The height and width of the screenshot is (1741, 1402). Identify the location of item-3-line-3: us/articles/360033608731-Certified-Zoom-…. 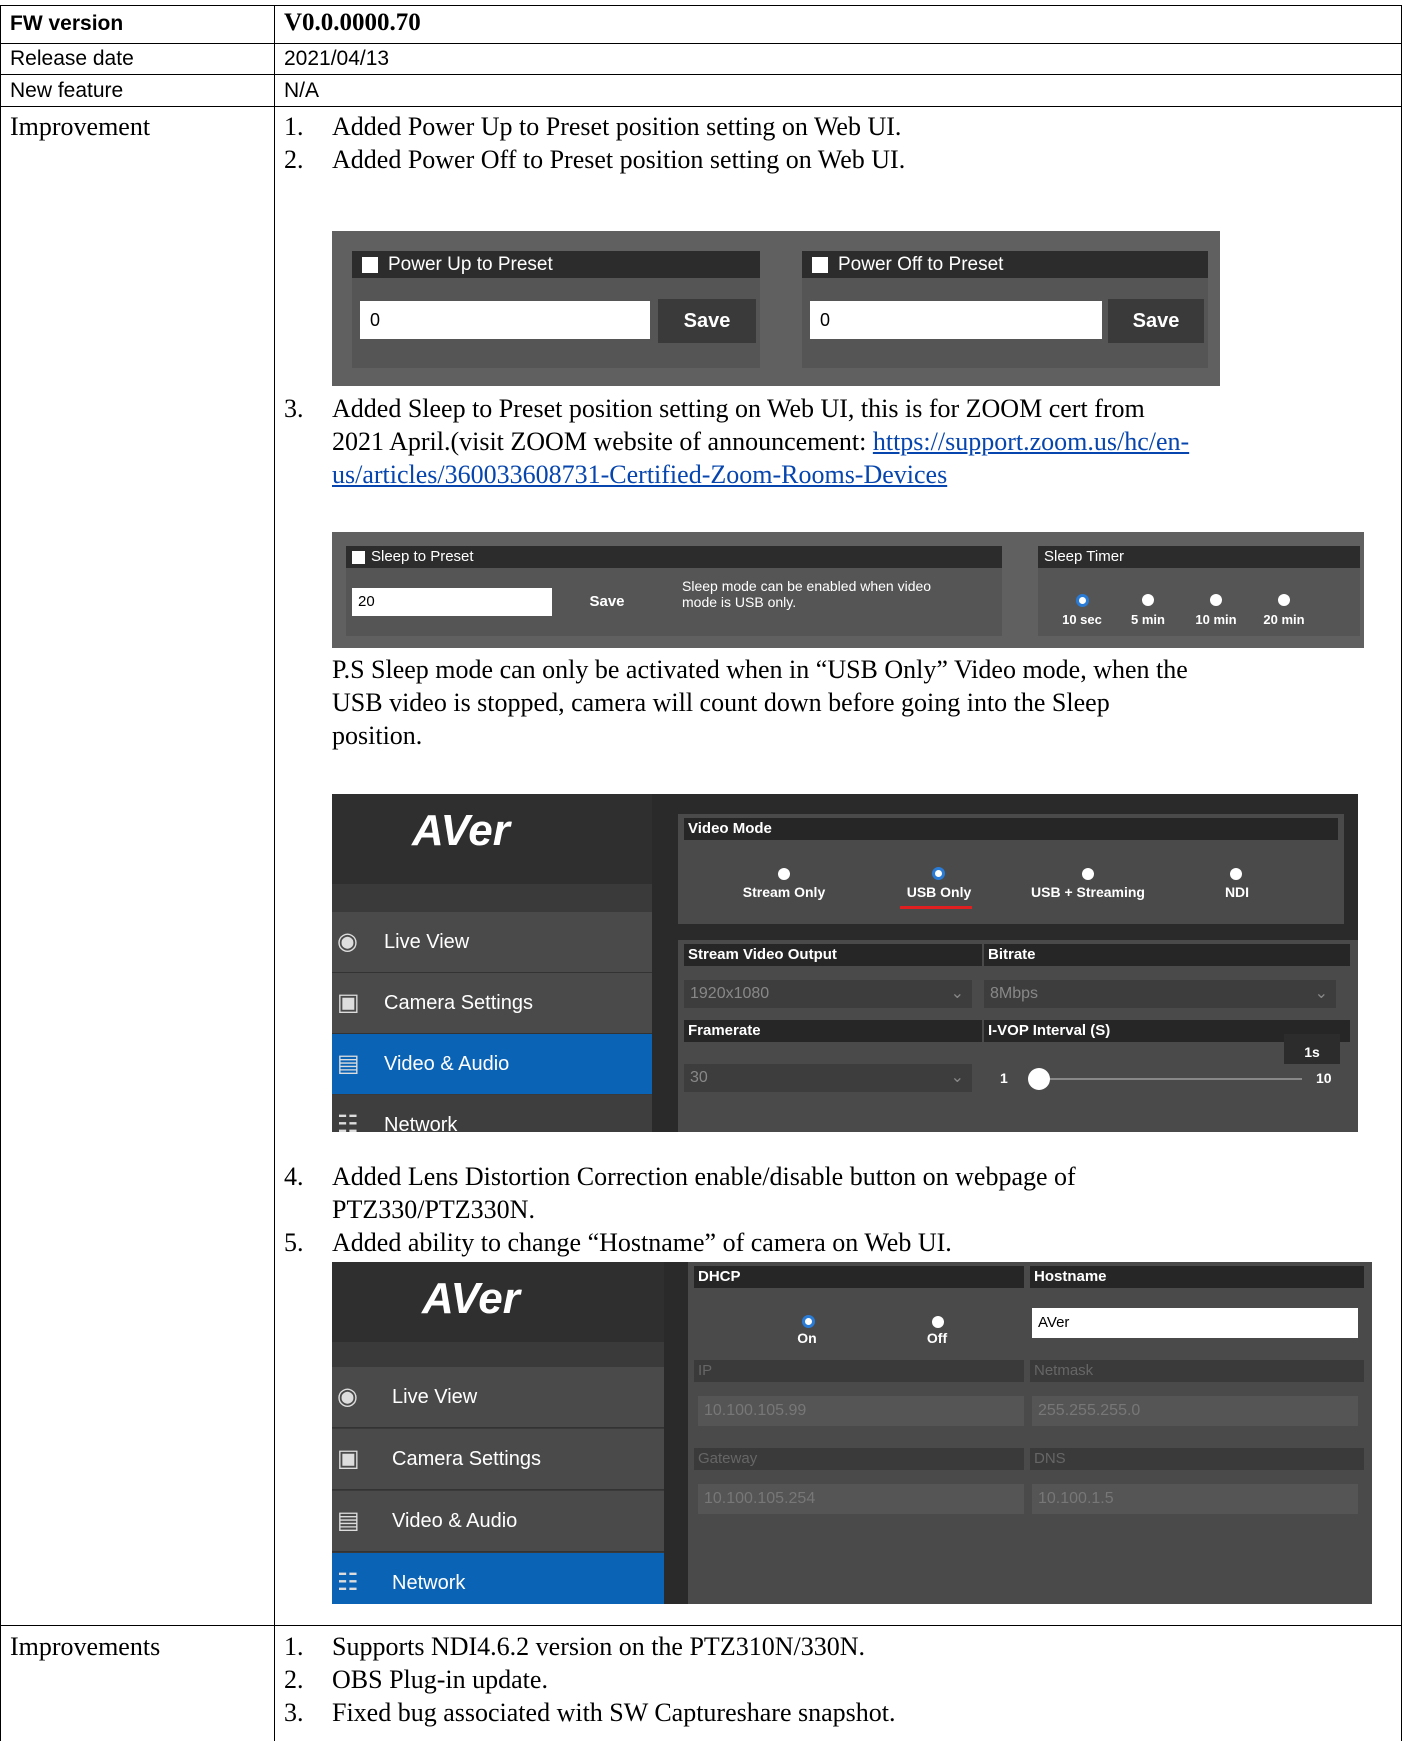
(639, 474).